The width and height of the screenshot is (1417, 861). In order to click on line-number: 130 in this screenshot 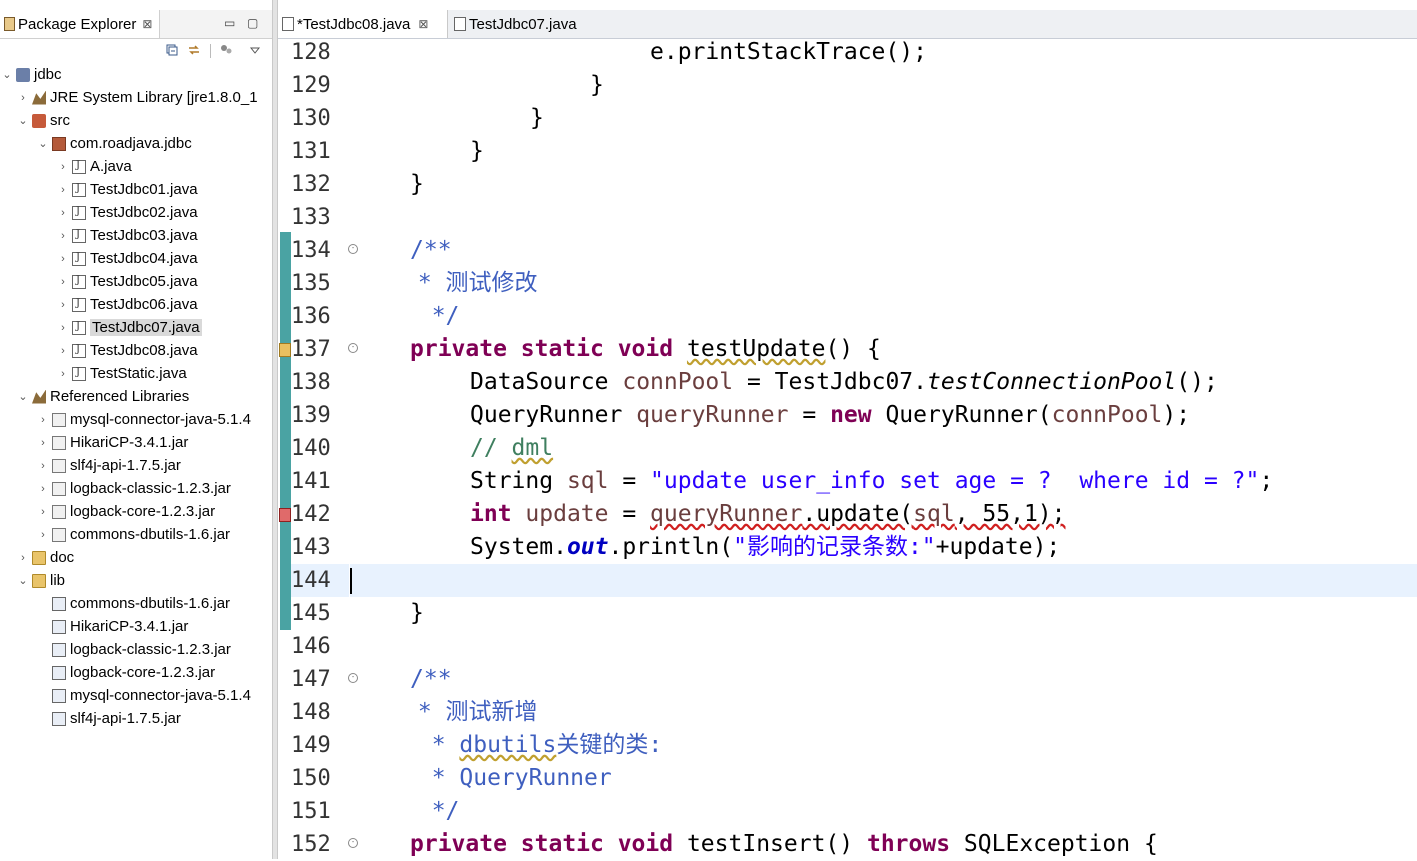, I will do `click(311, 118)`.